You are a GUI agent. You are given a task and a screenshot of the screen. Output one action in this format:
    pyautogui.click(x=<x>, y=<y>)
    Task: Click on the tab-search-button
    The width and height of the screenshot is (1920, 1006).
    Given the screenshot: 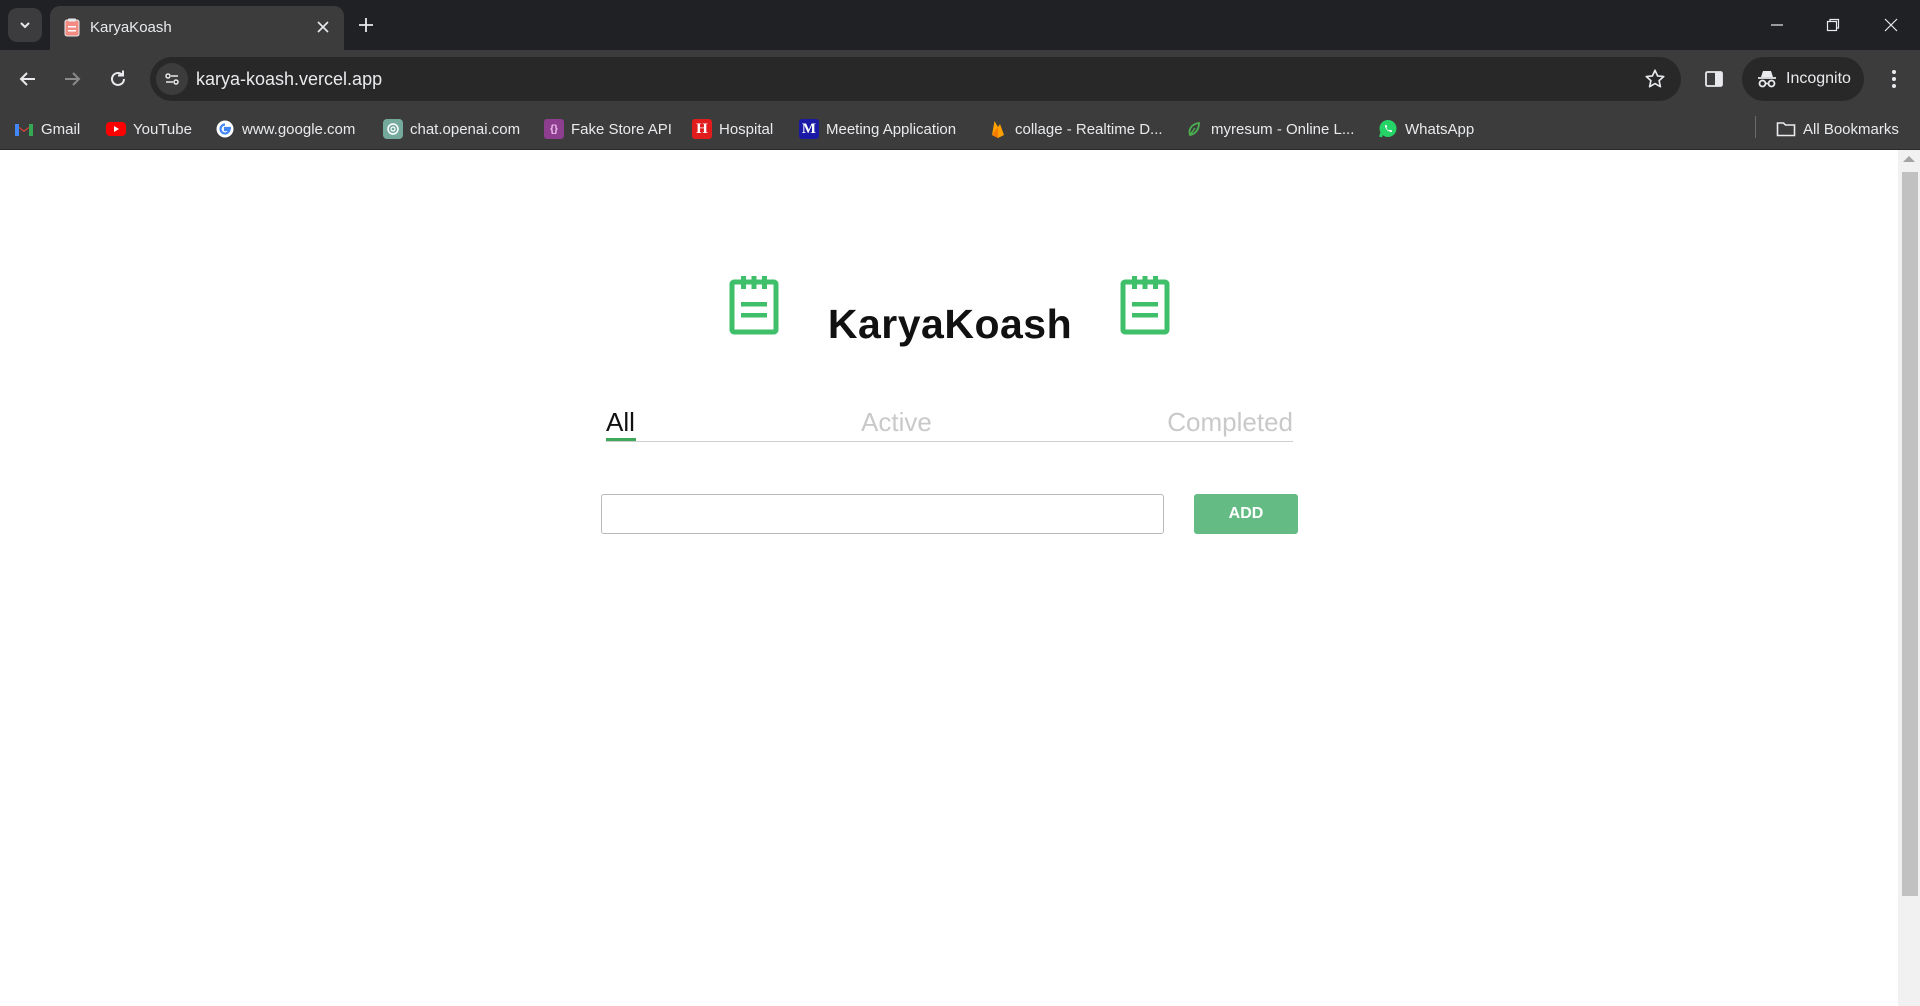 What is the action you would take?
    pyautogui.click(x=25, y=25)
    